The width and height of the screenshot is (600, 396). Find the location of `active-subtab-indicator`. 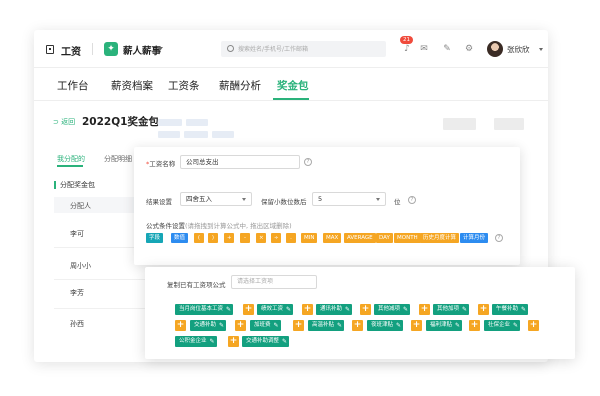

active-subtab-indicator is located at coordinates (70, 166).